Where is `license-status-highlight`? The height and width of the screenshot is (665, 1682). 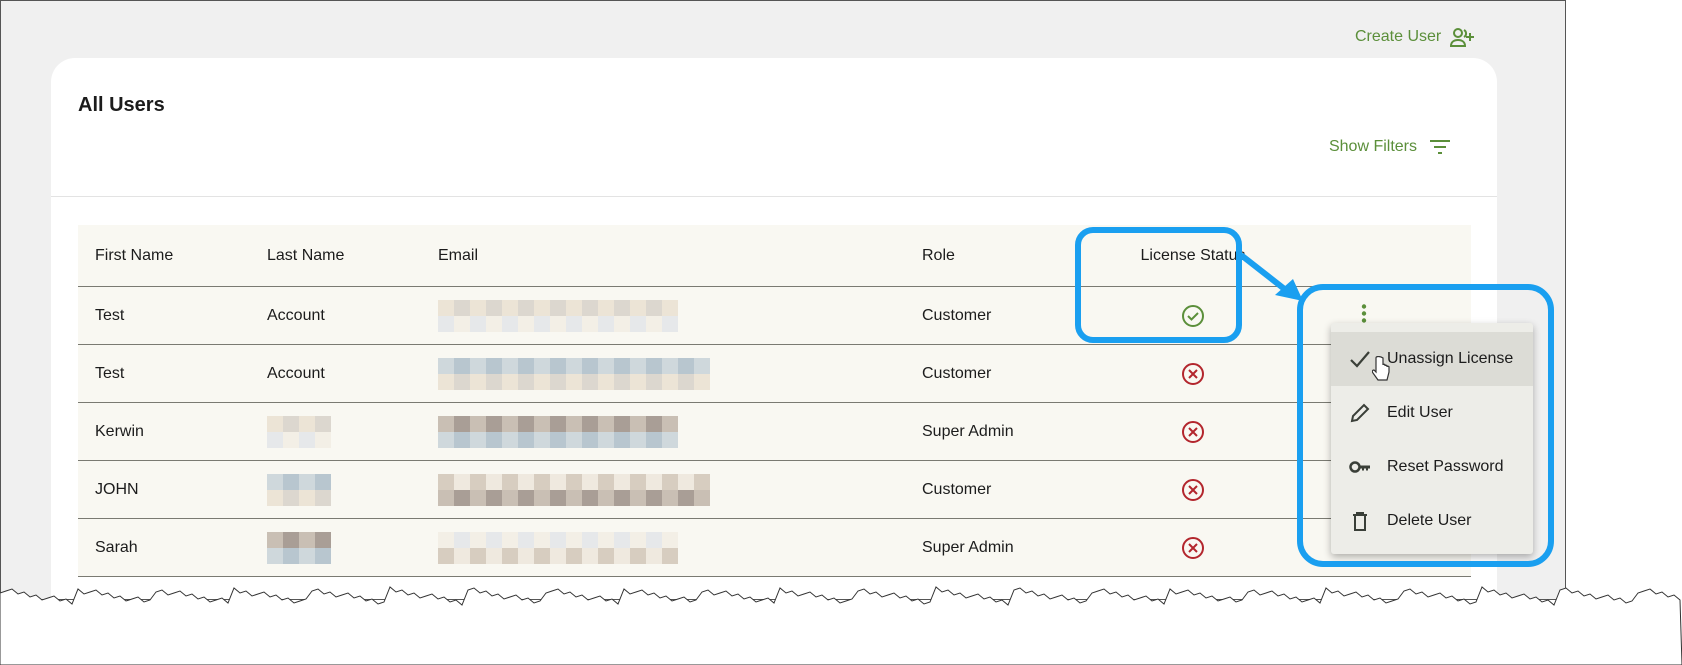 license-status-highlight is located at coordinates (1158, 285).